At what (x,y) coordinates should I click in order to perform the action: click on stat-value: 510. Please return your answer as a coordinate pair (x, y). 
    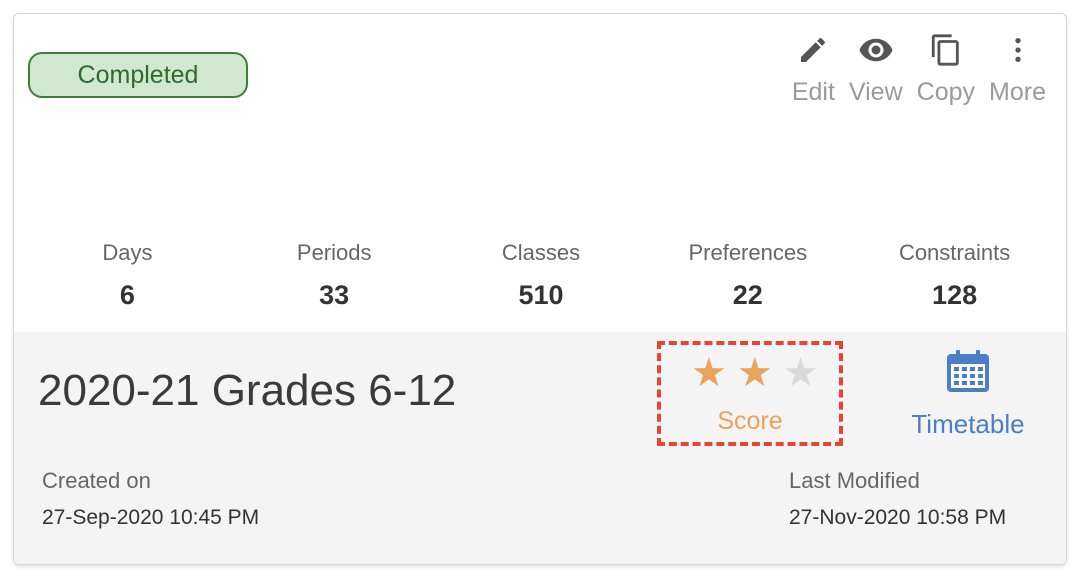
    Looking at the image, I should click on (541, 295).